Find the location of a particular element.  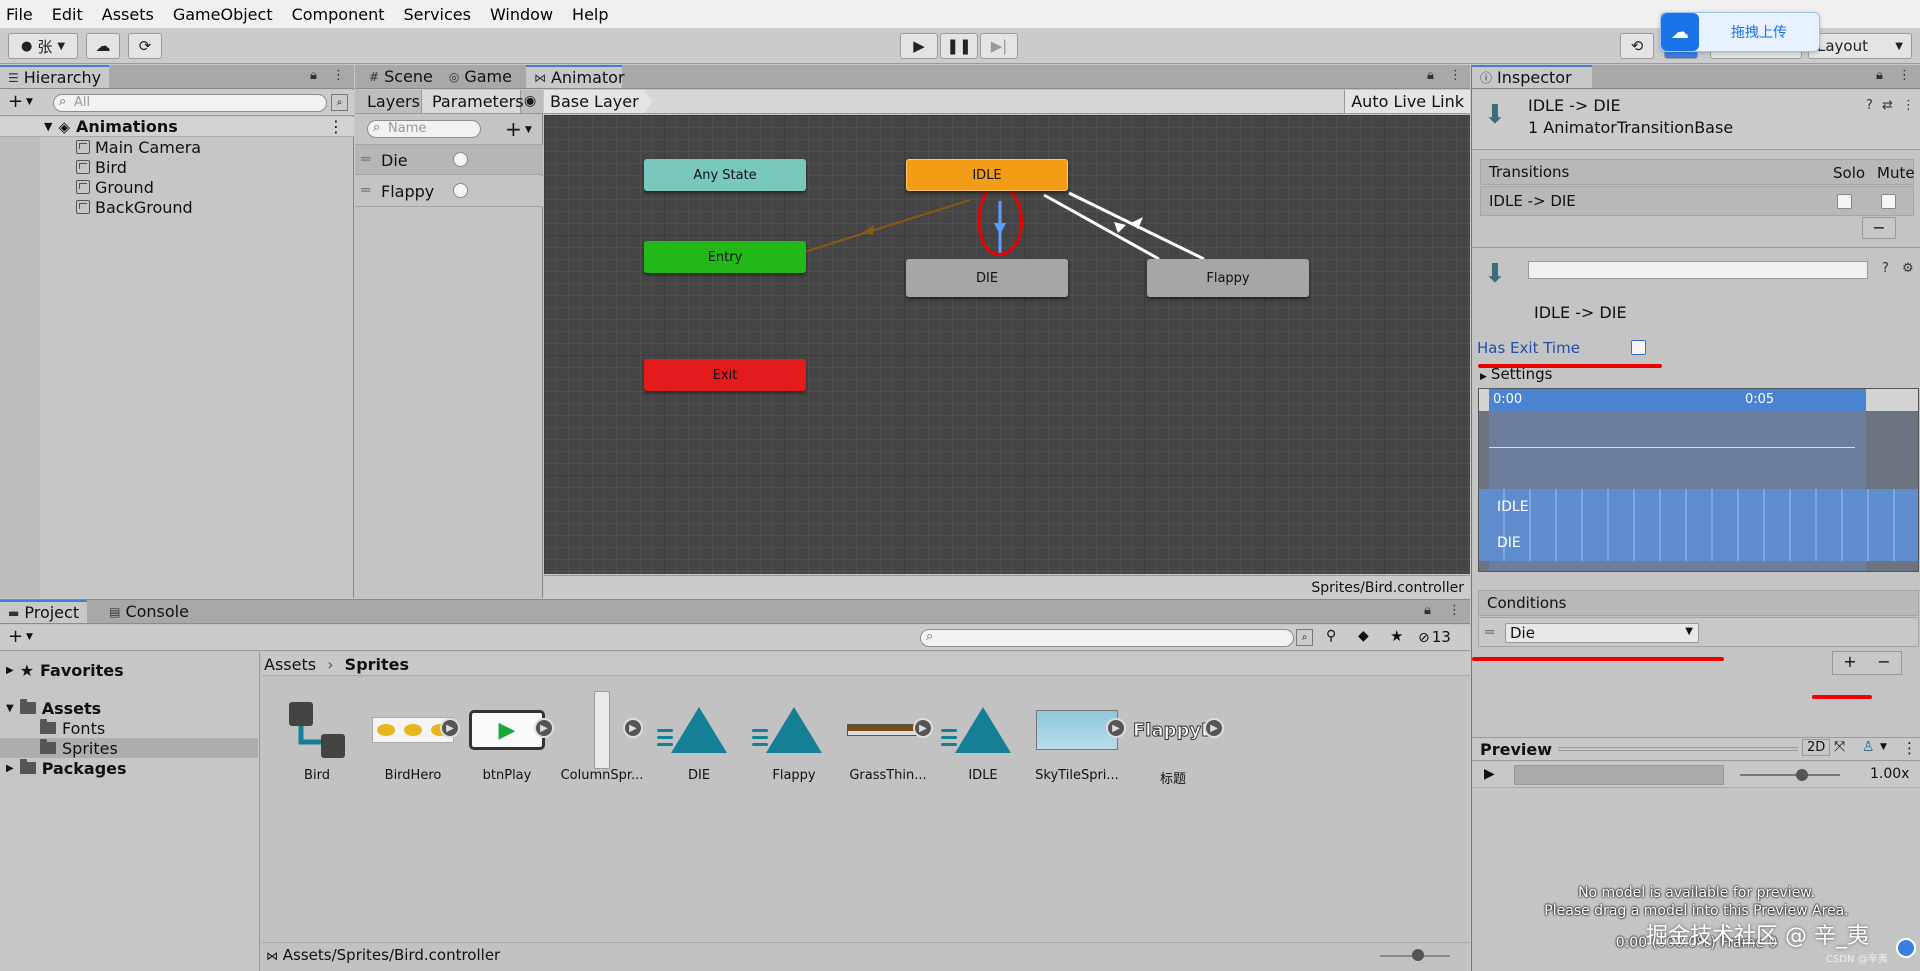

hierarchy-item: Main Camera is located at coordinates (138, 147).